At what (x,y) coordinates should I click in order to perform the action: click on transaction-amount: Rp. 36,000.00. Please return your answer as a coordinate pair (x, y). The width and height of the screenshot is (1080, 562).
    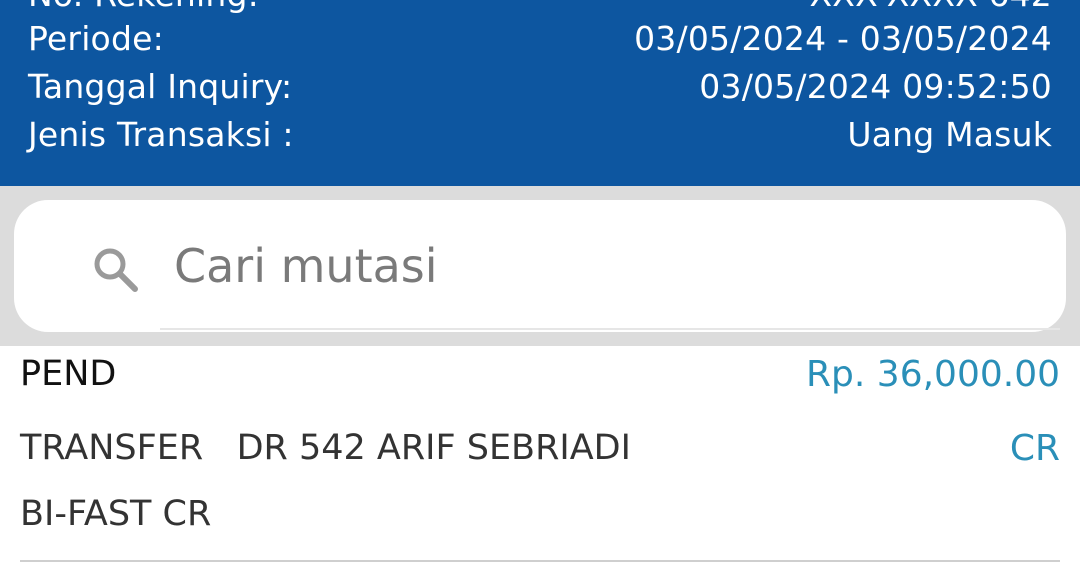
    Looking at the image, I should click on (933, 374).